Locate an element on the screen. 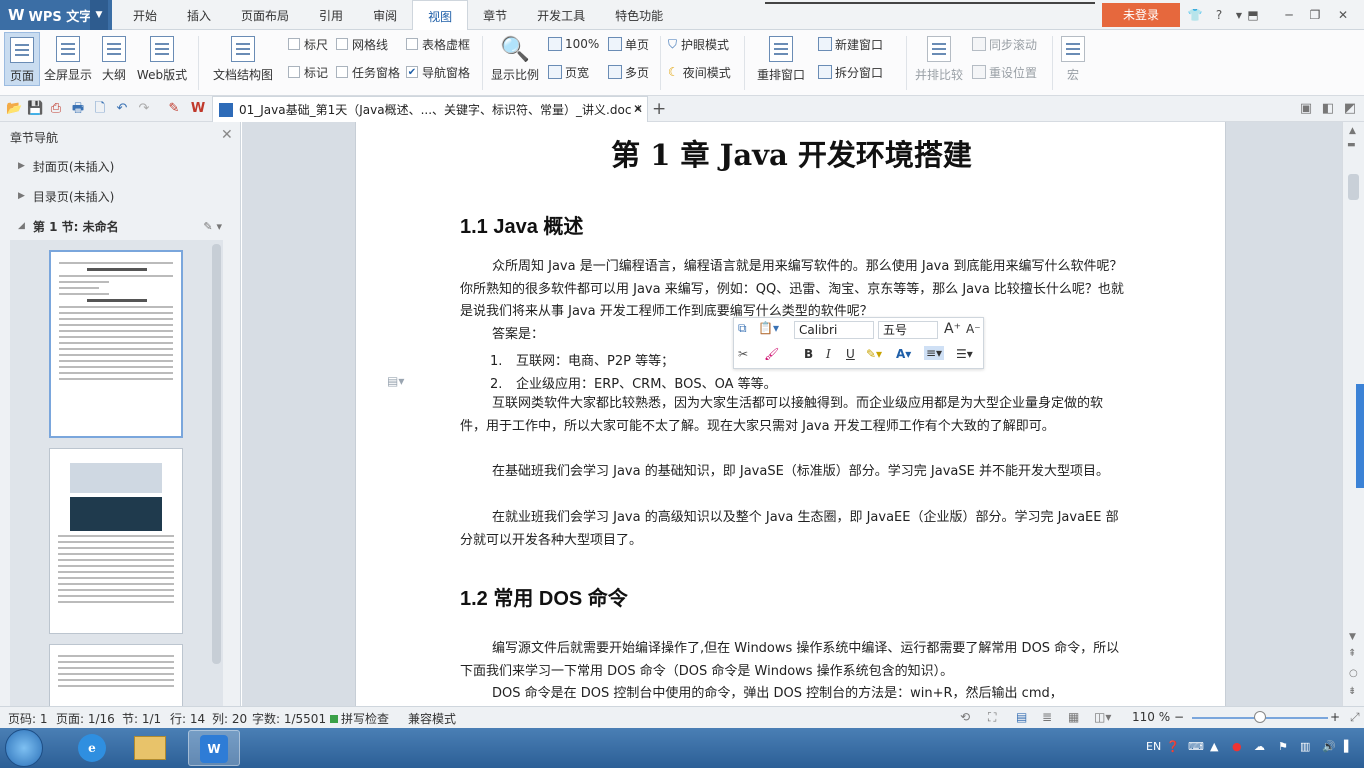 This screenshot has height=768, width=1364. split-window-button: 拆分窗口 is located at coordinates (850, 72).